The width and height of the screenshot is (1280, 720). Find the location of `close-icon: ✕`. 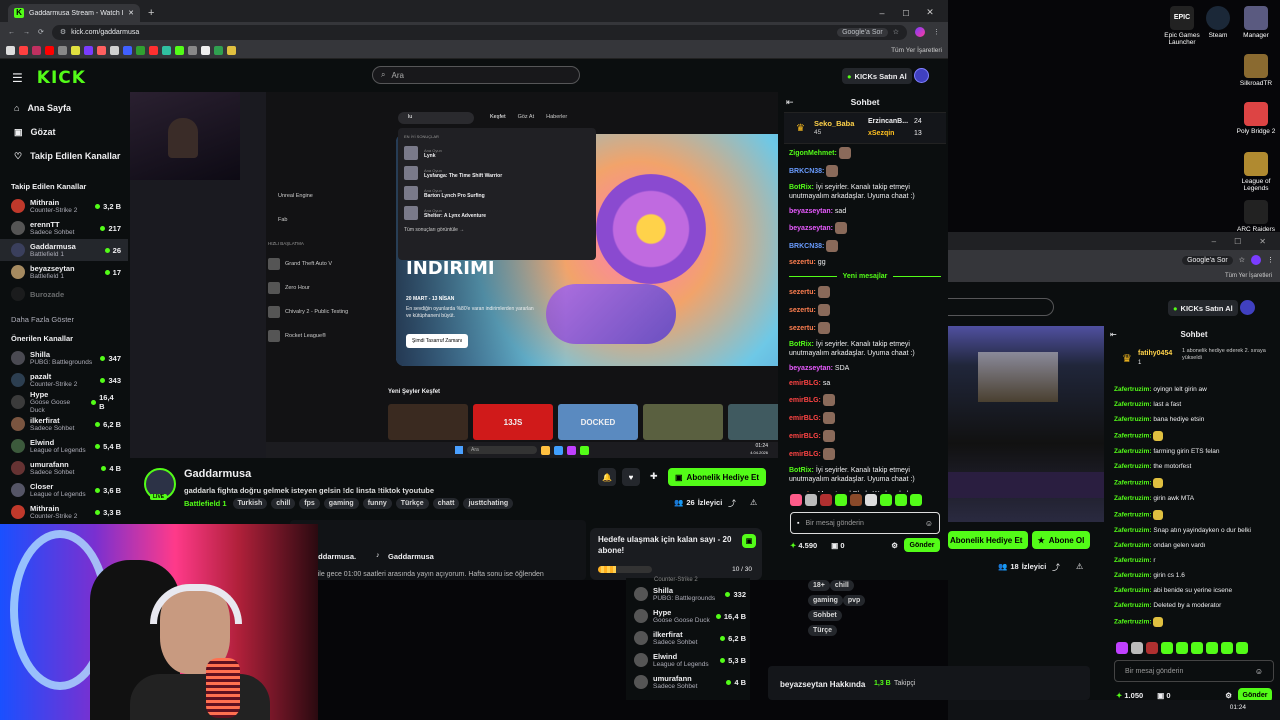

close-icon: ✕ is located at coordinates (131, 13).